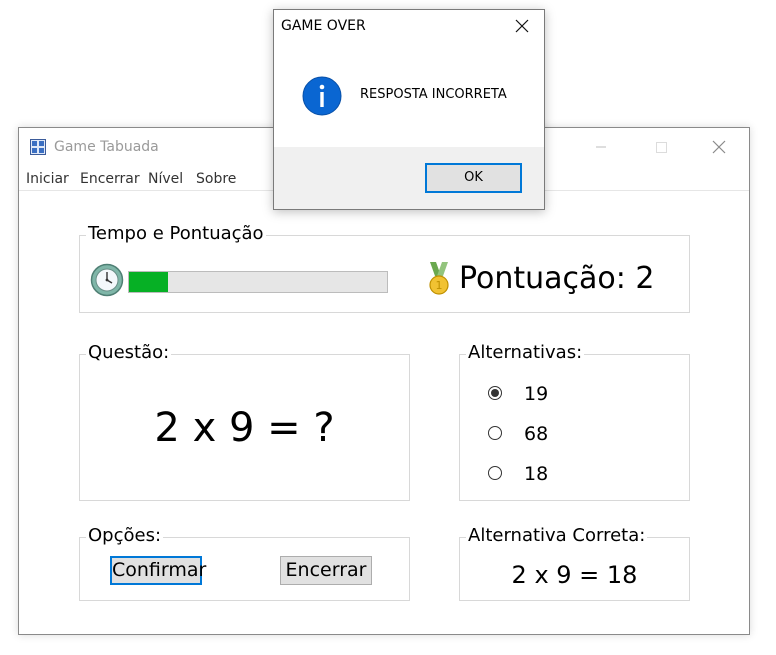  What do you see at coordinates (473, 178) in the screenshot?
I see `ok-button: OK` at bounding box center [473, 178].